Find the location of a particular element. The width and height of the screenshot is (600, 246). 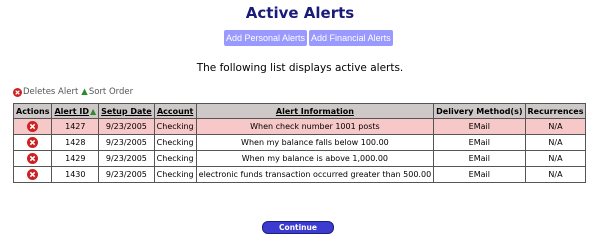

page-title: Active Alerts is located at coordinates (300, 13).